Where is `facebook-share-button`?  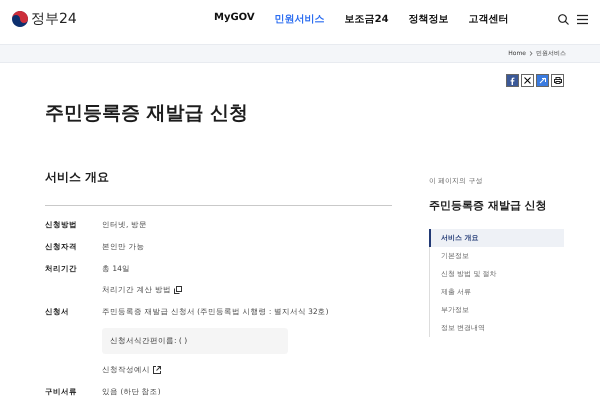
facebook-share-button is located at coordinates (512, 80).